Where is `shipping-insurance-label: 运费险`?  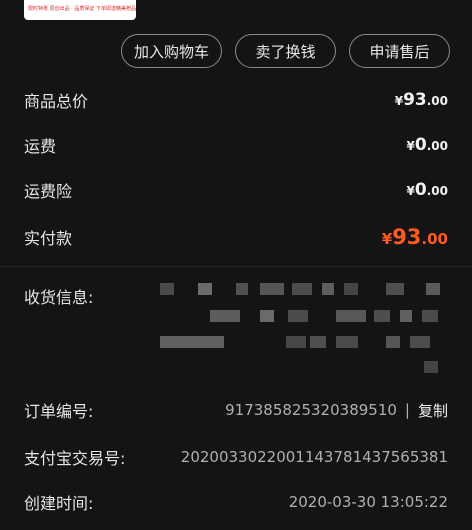 shipping-insurance-label: 运费险 is located at coordinates (48, 191).